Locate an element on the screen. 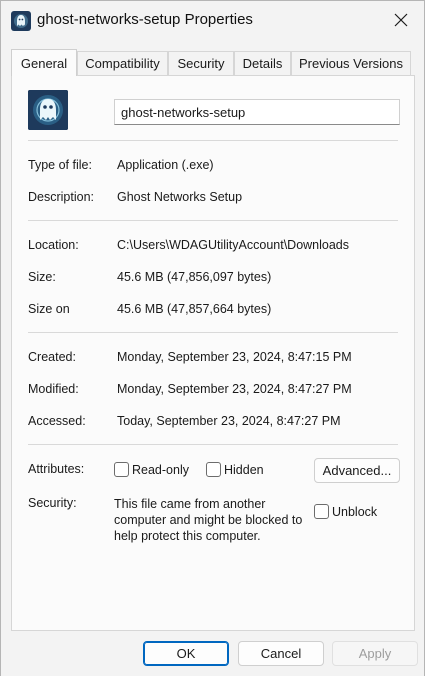  close-button is located at coordinates (401, 20).